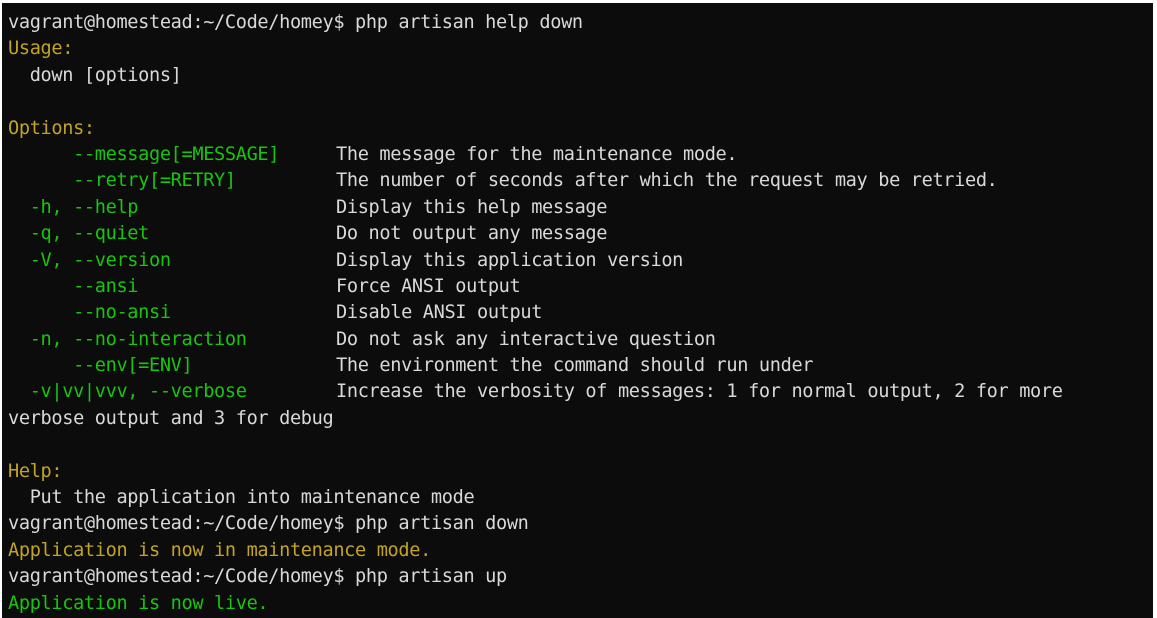 This screenshot has width=1157, height=618. I want to click on option-flag: -v|vv|vvv, --verbose, so click(127, 392).